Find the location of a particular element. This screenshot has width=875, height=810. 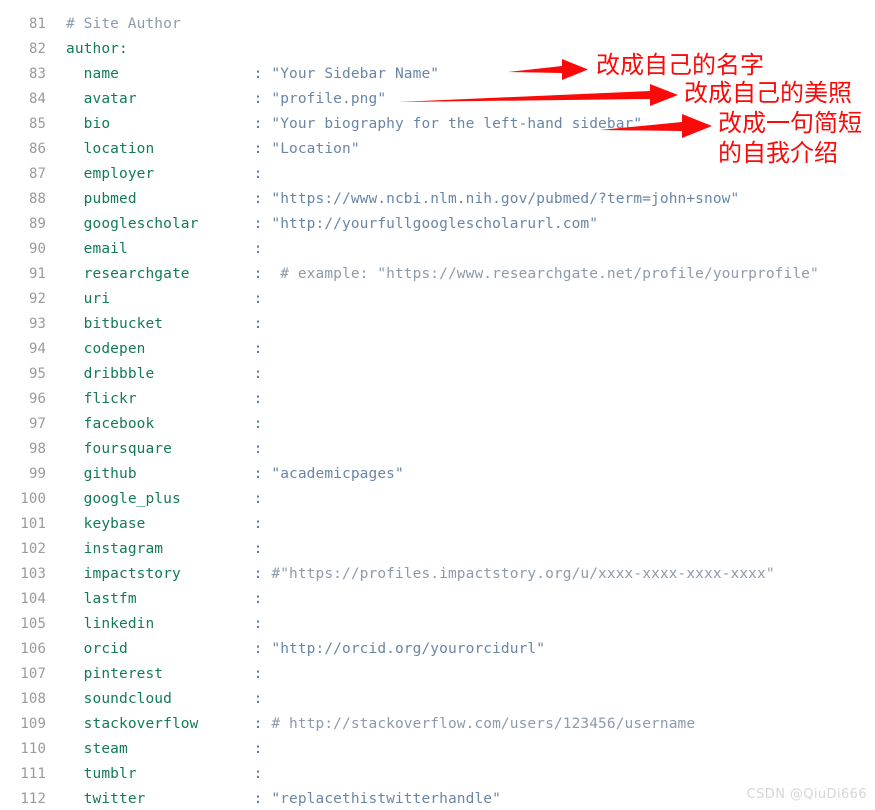

yaml-key: instagram is located at coordinates (123, 549).